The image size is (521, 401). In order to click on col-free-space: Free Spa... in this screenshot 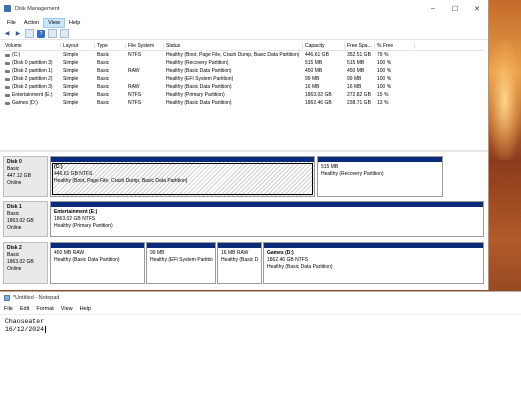, I will do `click(360, 45)`.